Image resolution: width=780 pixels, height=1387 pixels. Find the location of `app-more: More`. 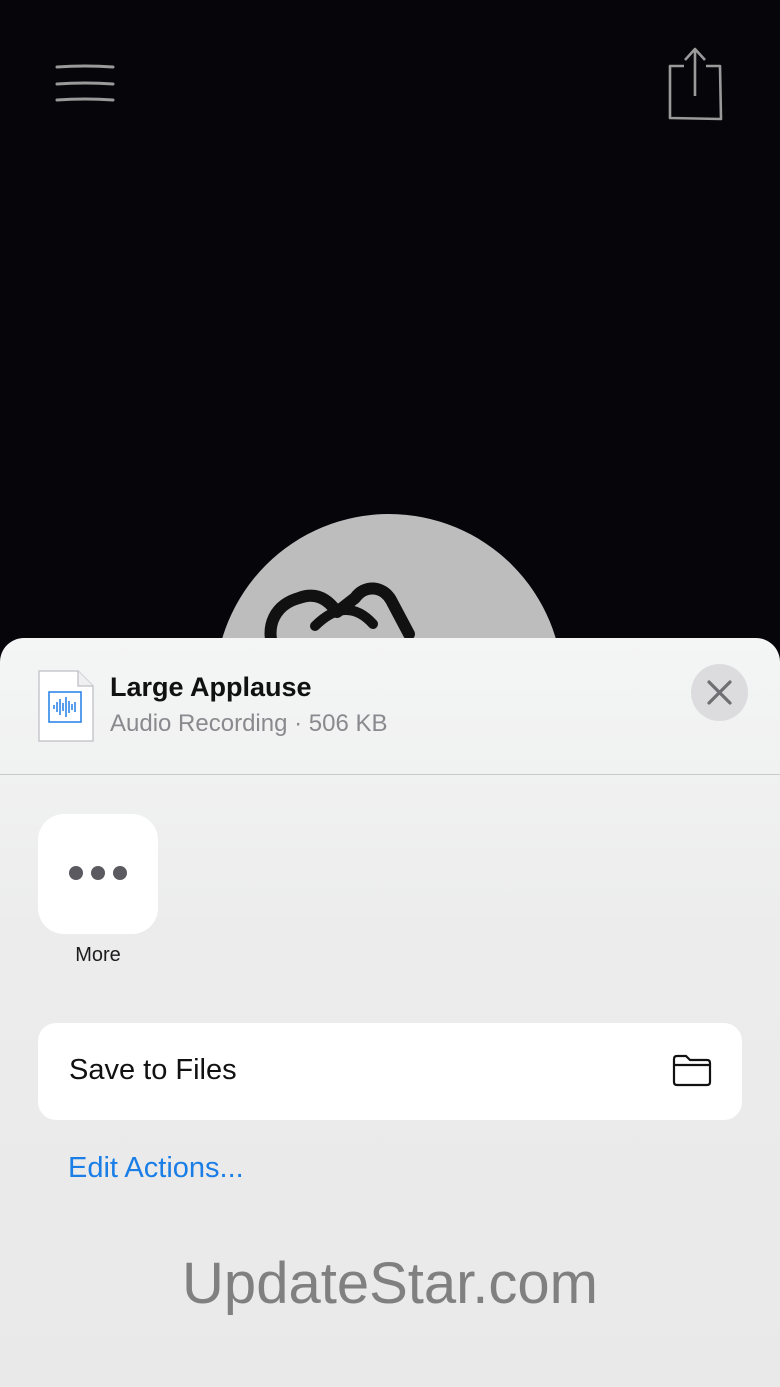

app-more: More is located at coordinates (98, 890).